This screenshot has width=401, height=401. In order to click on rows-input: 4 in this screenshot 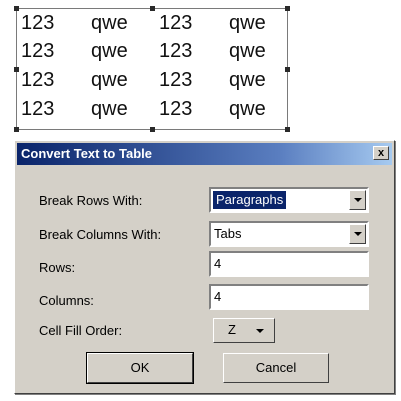, I will do `click(289, 264)`.